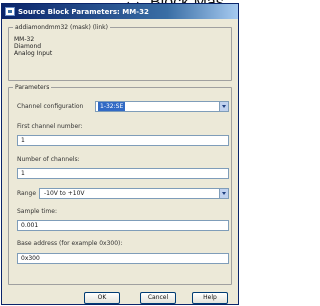 This screenshot has height=306, width=320. Describe the element at coordinates (33, 53) in the screenshot. I see `mask-description-line-3: Analog Input` at that location.